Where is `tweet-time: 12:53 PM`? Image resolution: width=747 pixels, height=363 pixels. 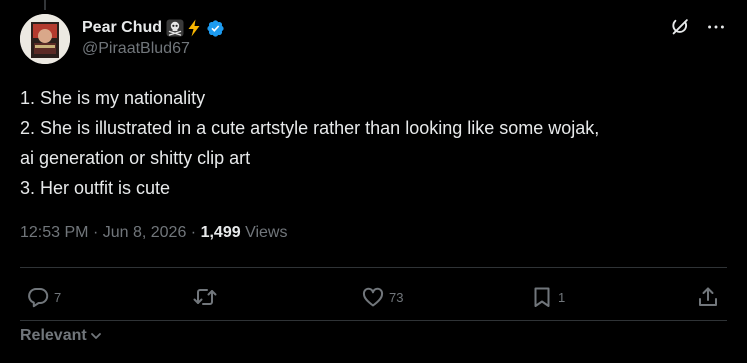
tweet-time: 12:53 PM is located at coordinates (54, 232).